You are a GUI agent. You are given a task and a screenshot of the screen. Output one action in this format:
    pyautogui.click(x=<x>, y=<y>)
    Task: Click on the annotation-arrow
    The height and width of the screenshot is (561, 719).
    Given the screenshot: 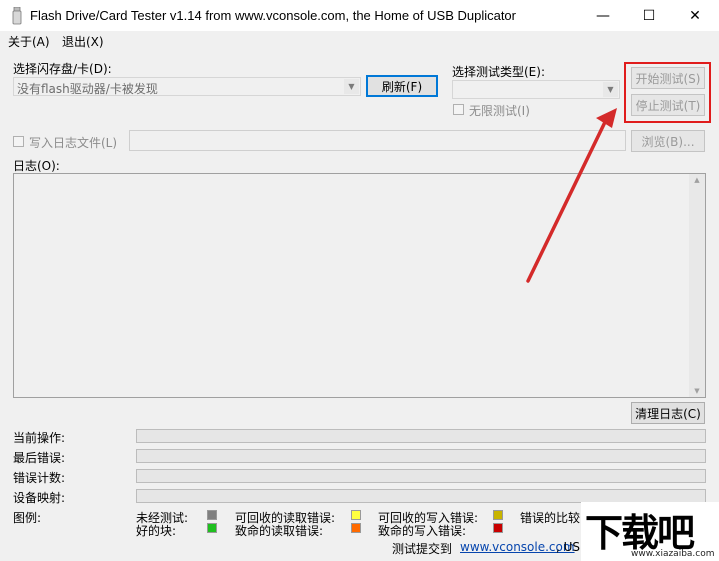 What is the action you would take?
    pyautogui.click(x=571, y=195)
    